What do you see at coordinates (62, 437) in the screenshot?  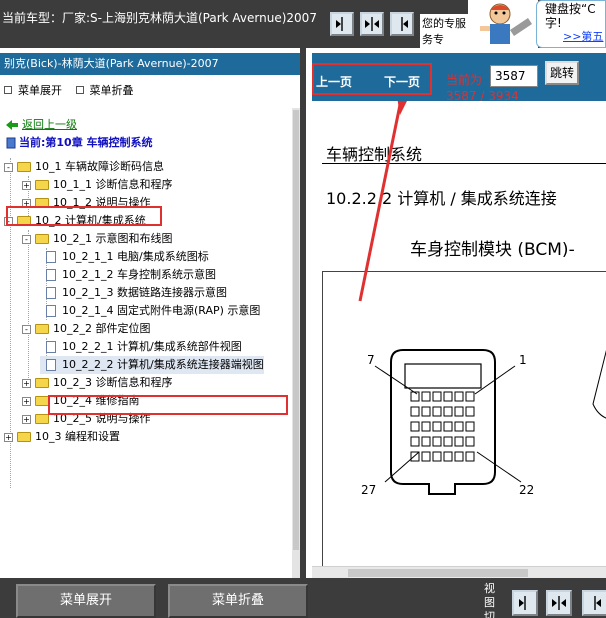 I see `tree-folder-item: +10_3 编程和设置` at bounding box center [62, 437].